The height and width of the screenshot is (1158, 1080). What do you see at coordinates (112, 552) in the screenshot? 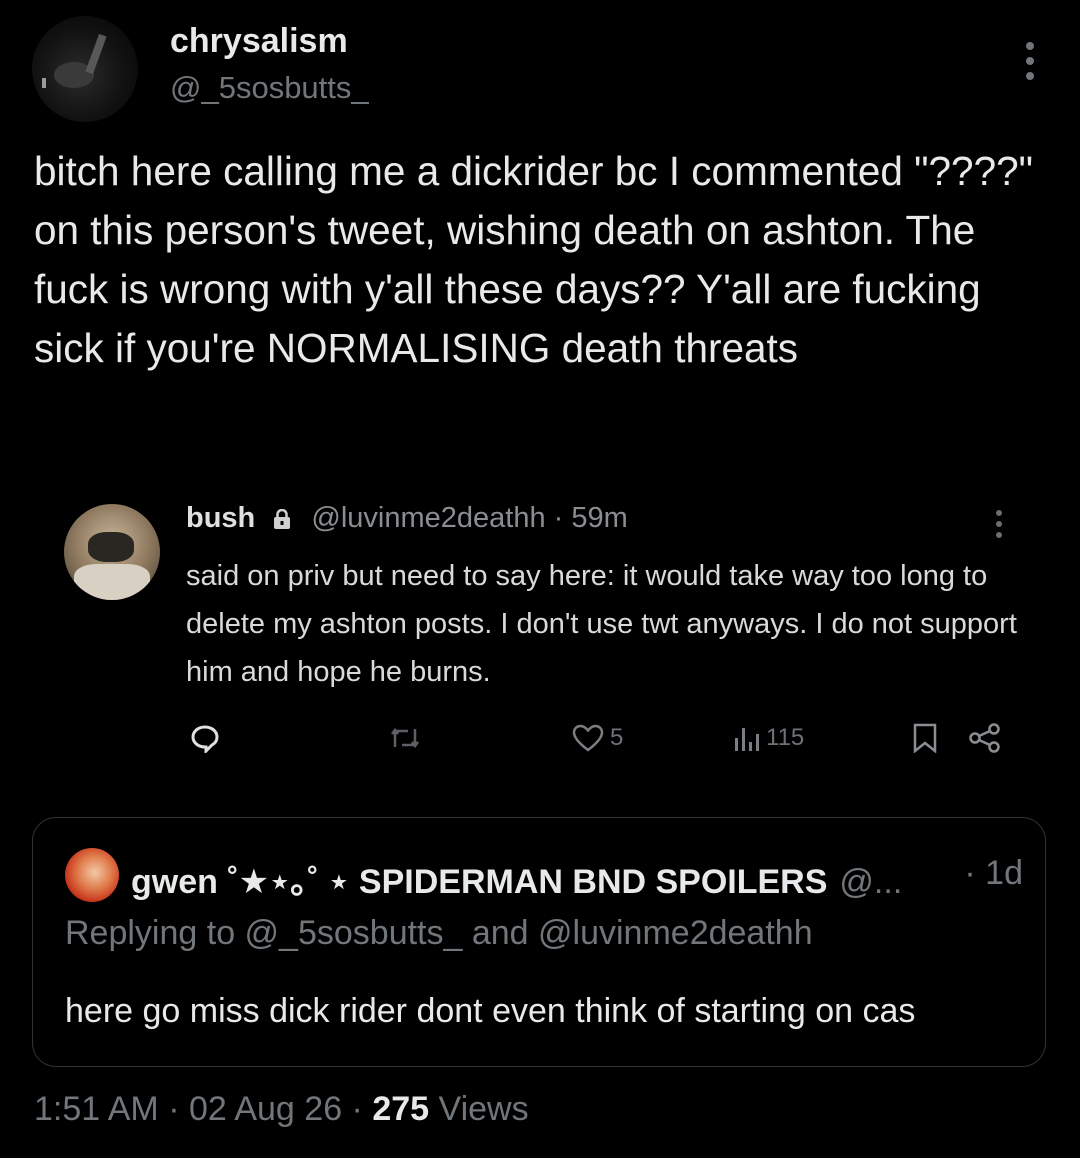
I see `embedded-avatar` at bounding box center [112, 552].